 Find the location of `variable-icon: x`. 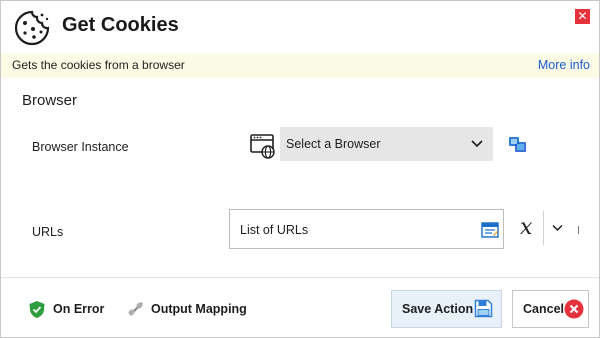

variable-icon: x is located at coordinates (526, 227).